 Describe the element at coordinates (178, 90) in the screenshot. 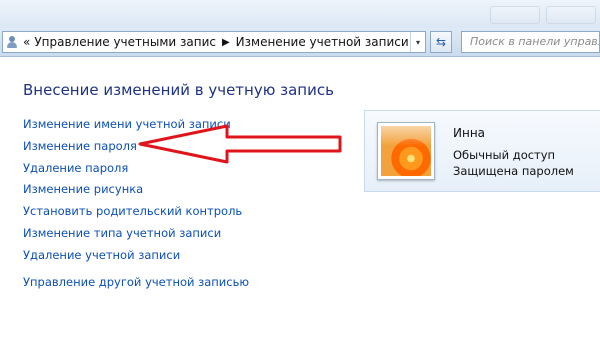

I see `page-title: Внесение изменений в учетную запись` at that location.